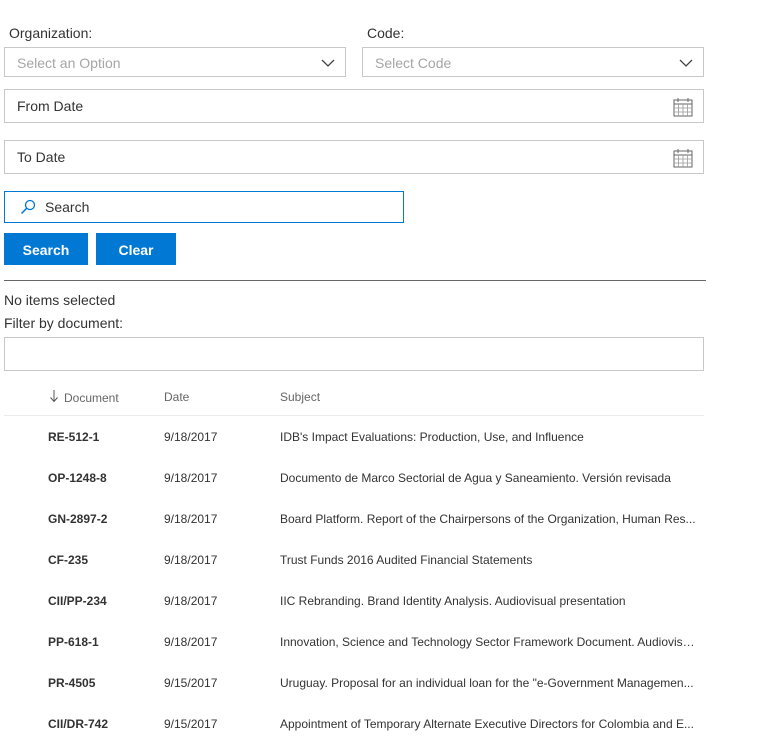 The height and width of the screenshot is (745, 761). Describe the element at coordinates (54, 396) in the screenshot. I see `sort-descending-icon` at that location.